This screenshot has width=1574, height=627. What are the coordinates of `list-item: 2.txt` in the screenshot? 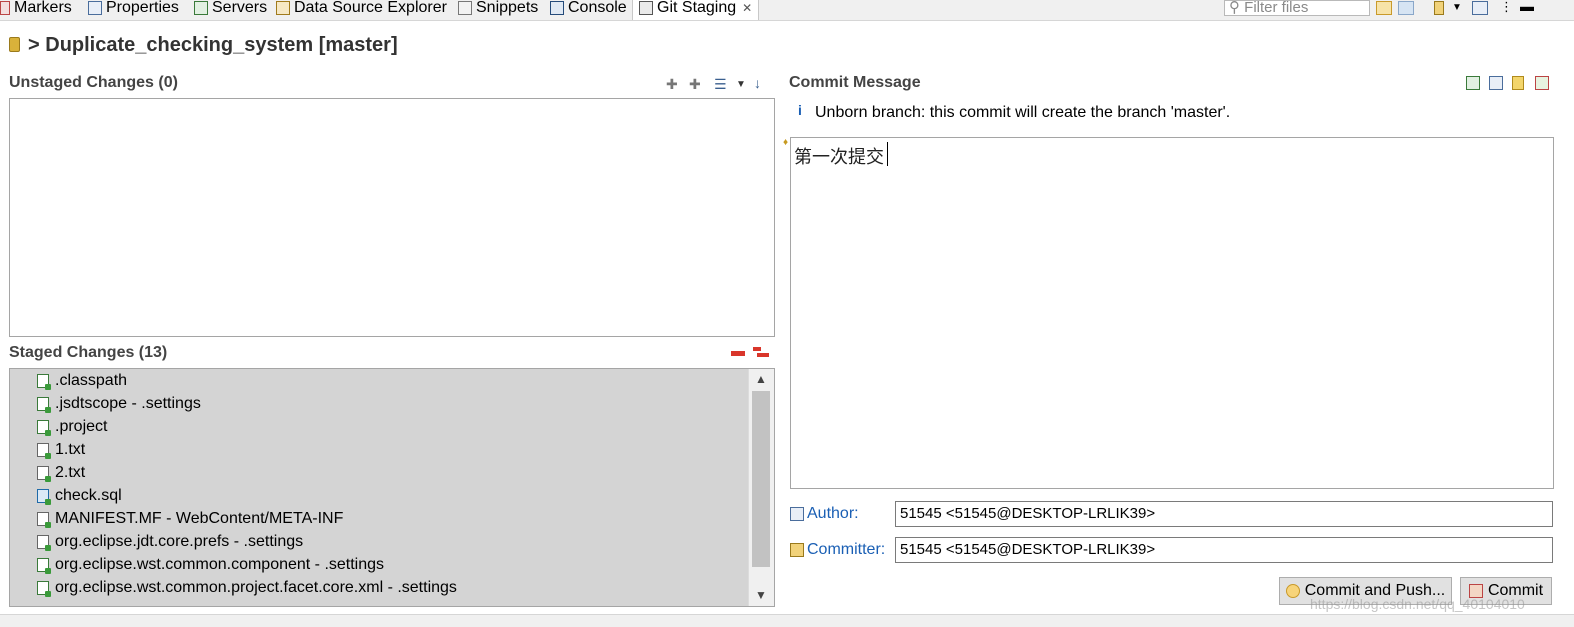 It's located at (392, 472).